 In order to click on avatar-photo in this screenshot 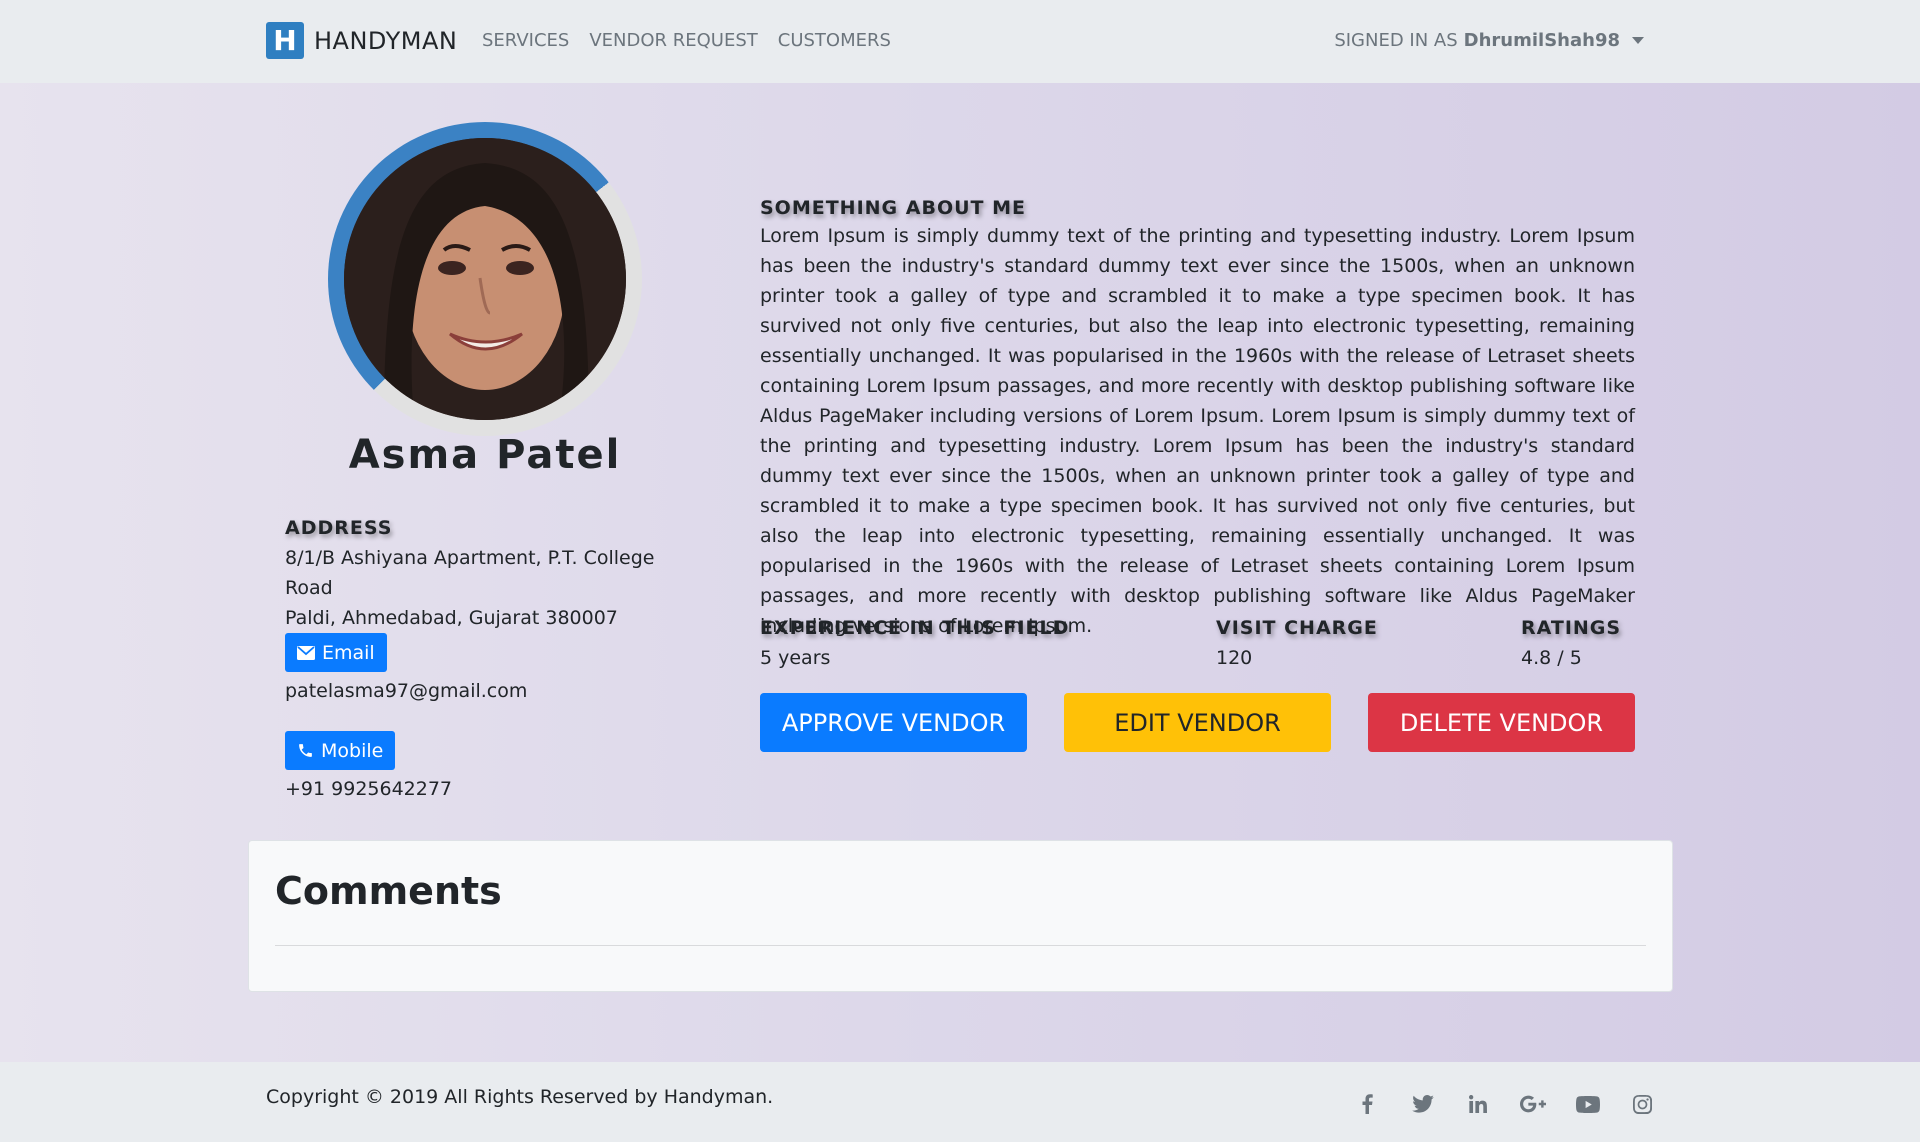, I will do `click(485, 279)`.